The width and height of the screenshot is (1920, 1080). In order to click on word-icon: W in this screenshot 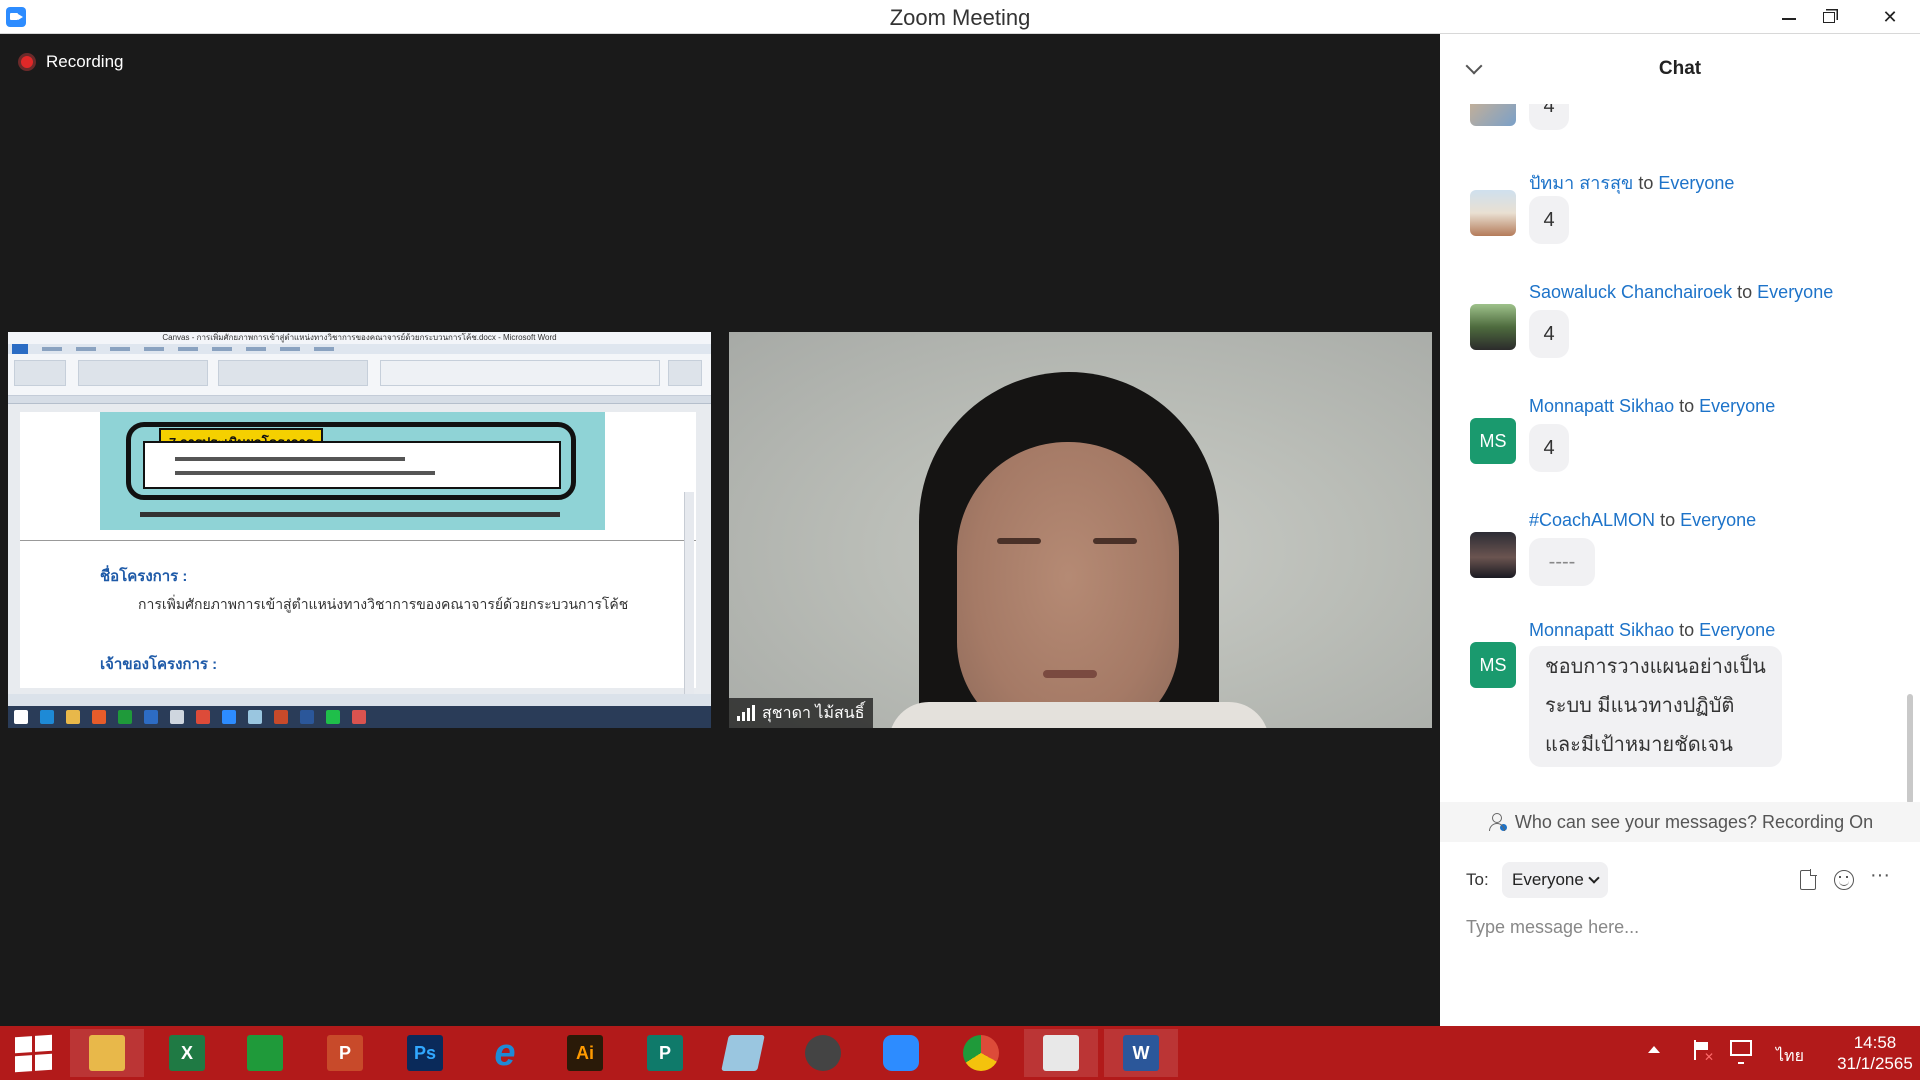, I will do `click(1141, 1053)`.